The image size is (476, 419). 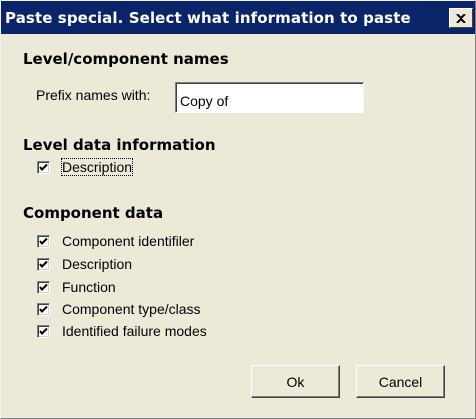 I want to click on component-function-checkbox, so click(x=43, y=287).